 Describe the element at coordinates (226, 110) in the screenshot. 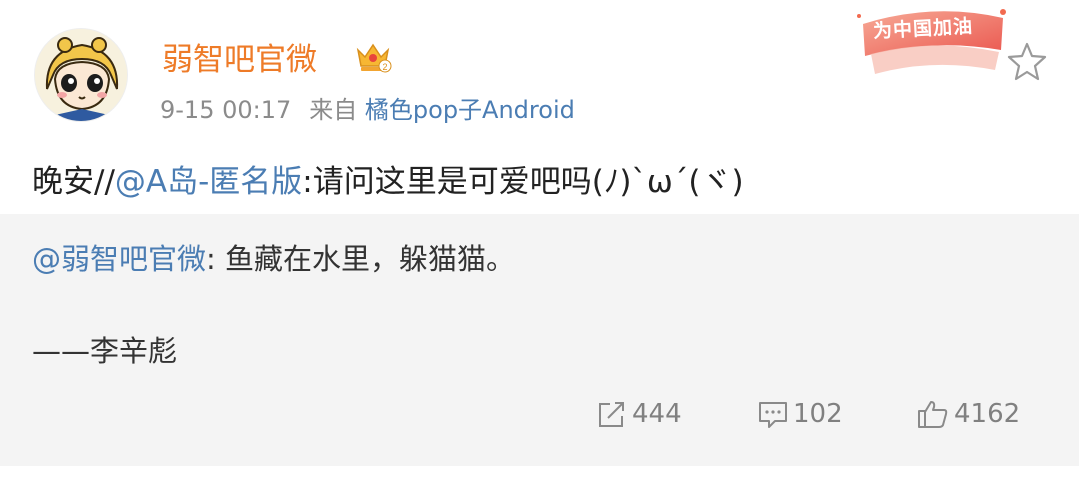

I see `post-timestamp: 9-15 00:17` at that location.